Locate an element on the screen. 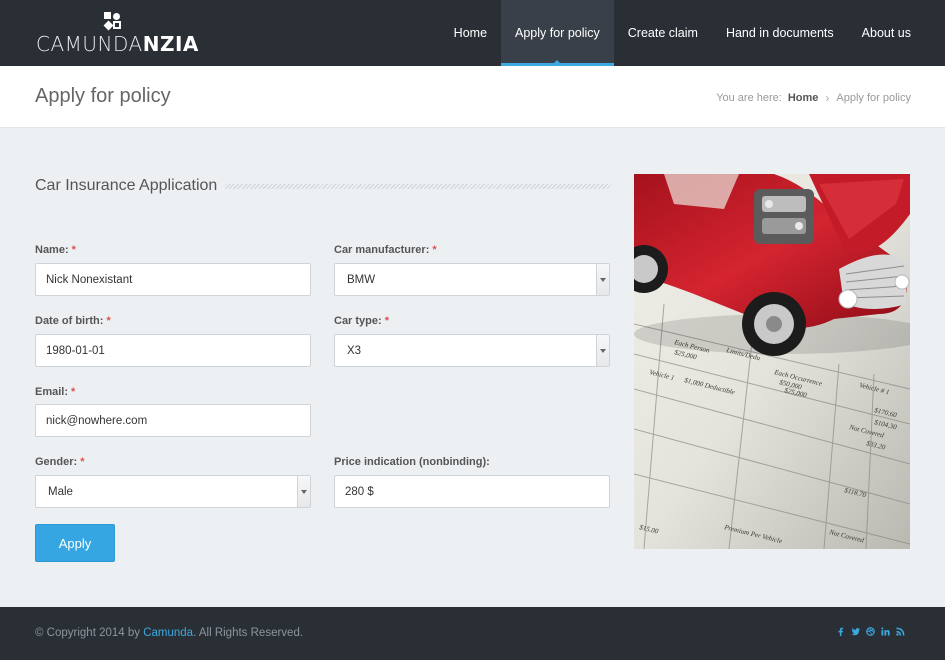 The height and width of the screenshot is (660, 945). email-label: Email: * is located at coordinates (55, 392).